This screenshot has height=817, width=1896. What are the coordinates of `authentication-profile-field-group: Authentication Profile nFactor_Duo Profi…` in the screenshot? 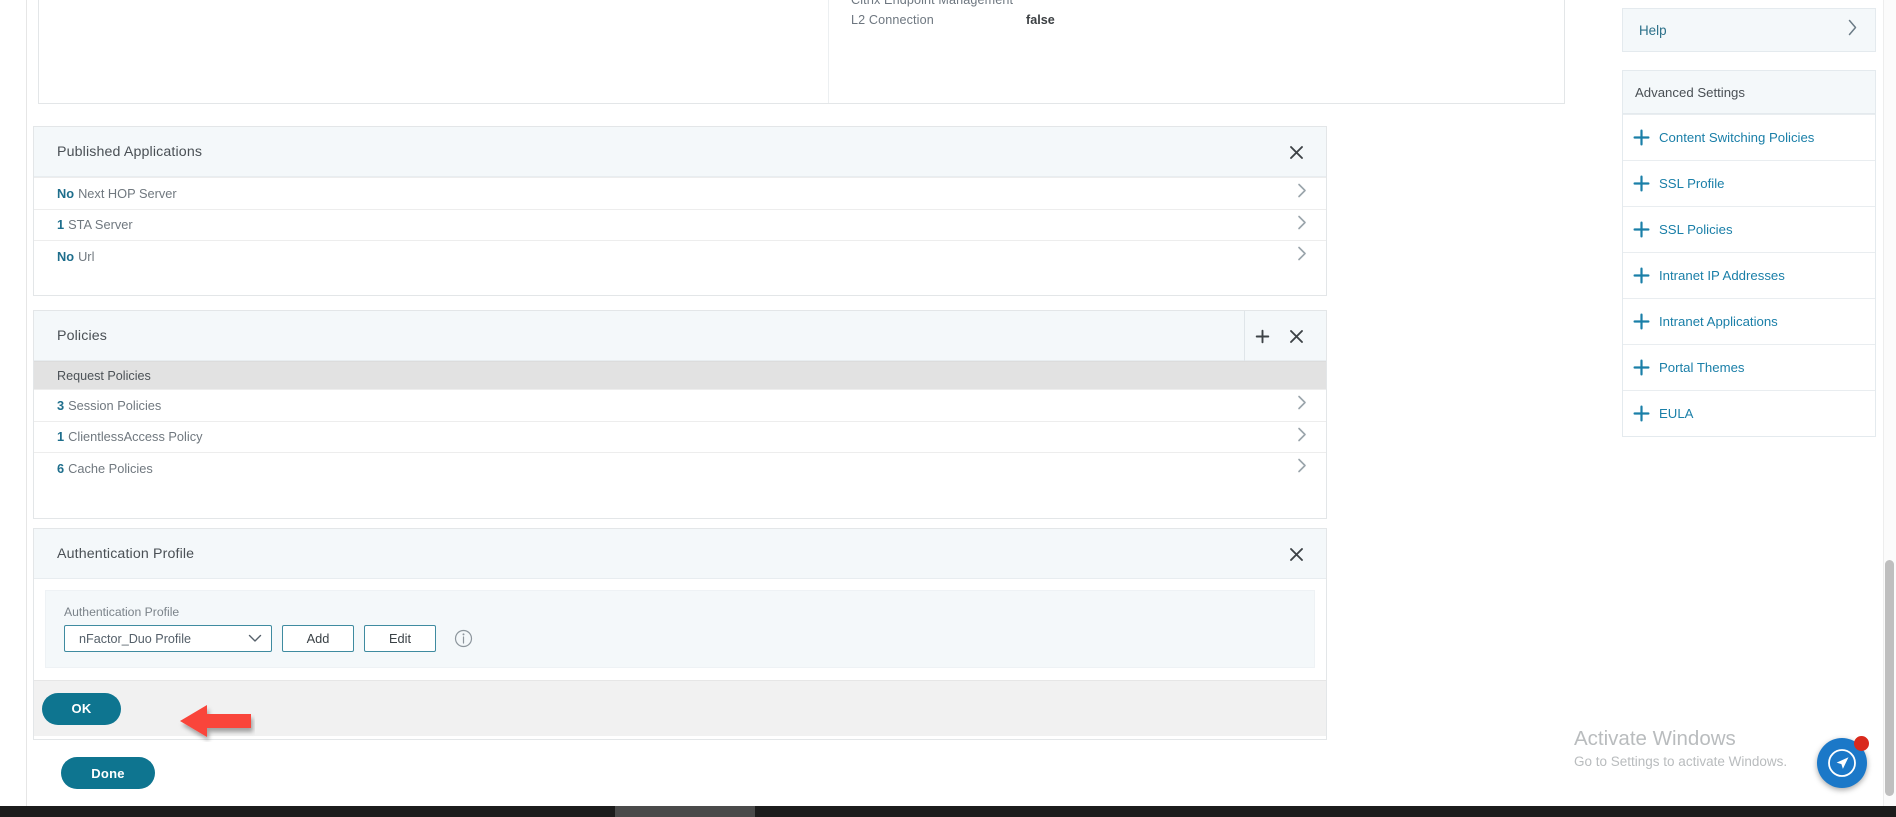 It's located at (680, 629).